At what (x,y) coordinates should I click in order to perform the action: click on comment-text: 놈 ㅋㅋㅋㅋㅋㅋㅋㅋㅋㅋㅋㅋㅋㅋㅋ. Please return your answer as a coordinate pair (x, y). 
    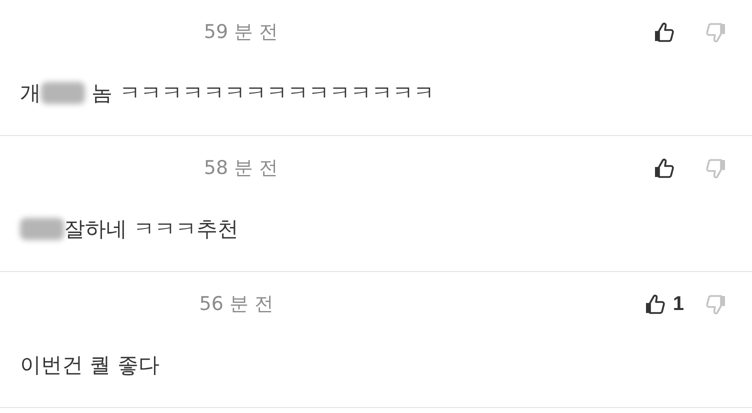
    Looking at the image, I should click on (262, 93).